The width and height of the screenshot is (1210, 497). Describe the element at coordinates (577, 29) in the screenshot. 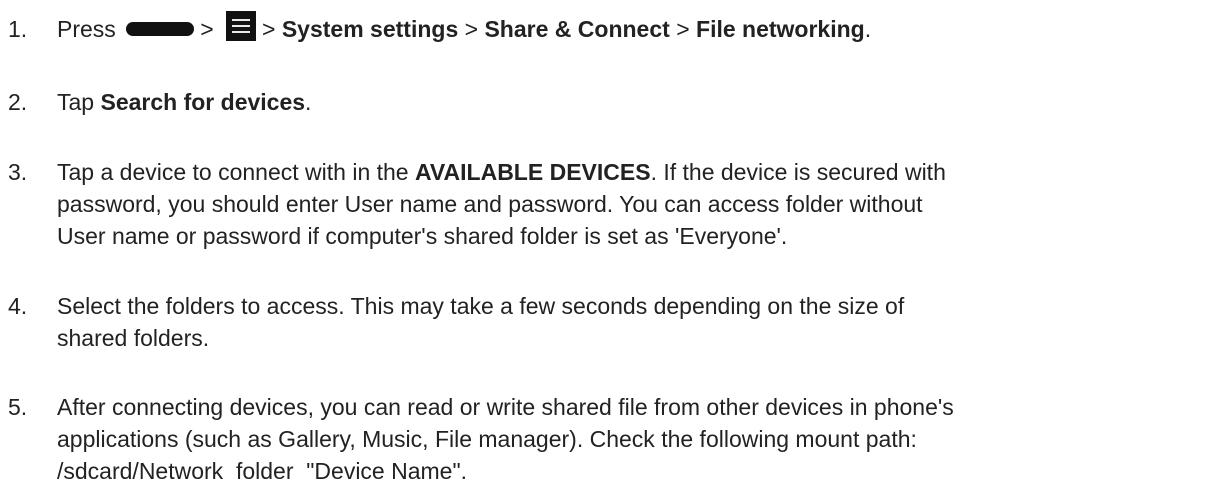

I see `share-connect-label: Share & Connect` at that location.